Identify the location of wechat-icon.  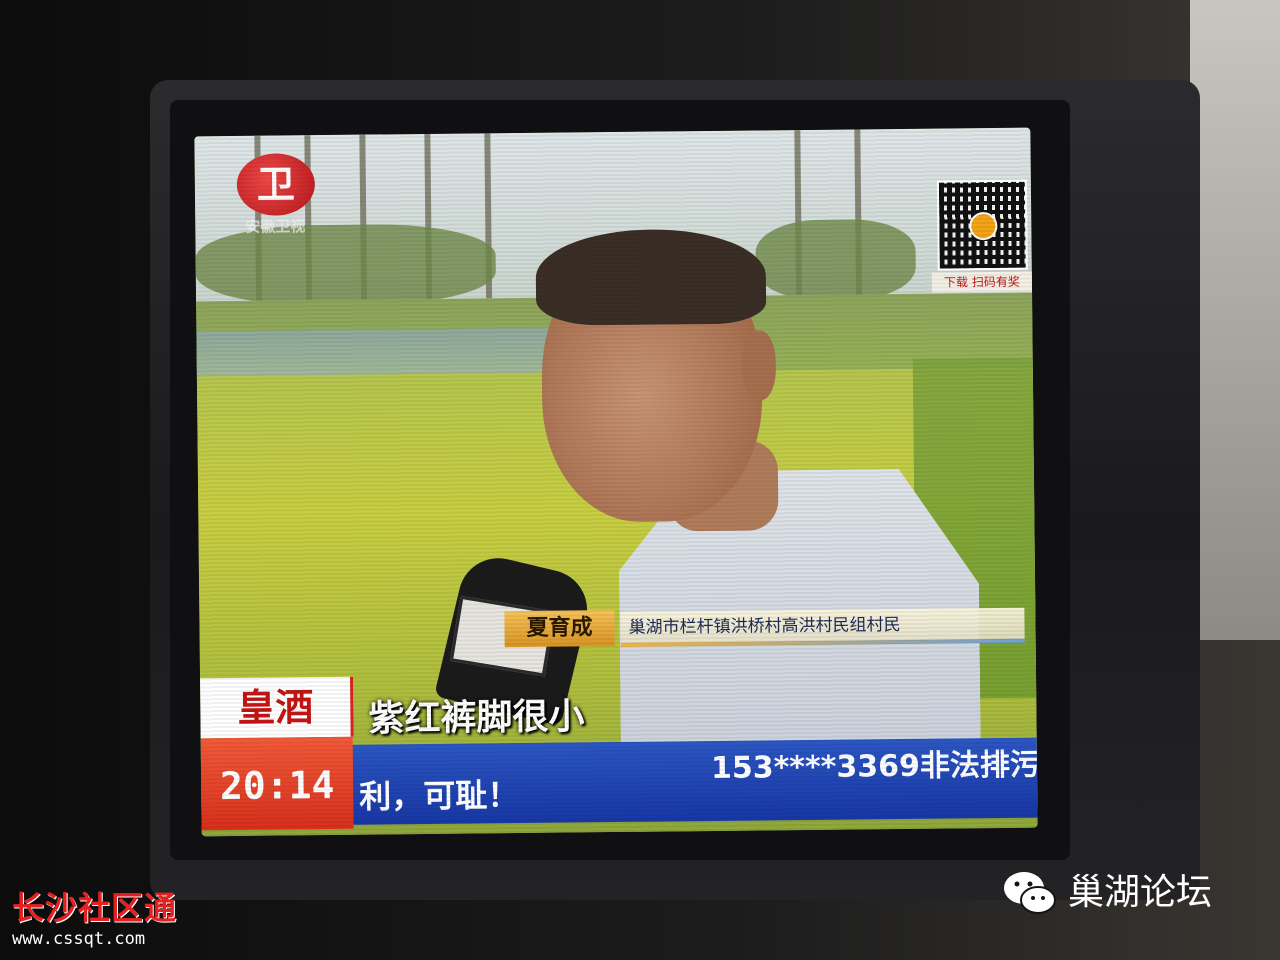
(1030, 893).